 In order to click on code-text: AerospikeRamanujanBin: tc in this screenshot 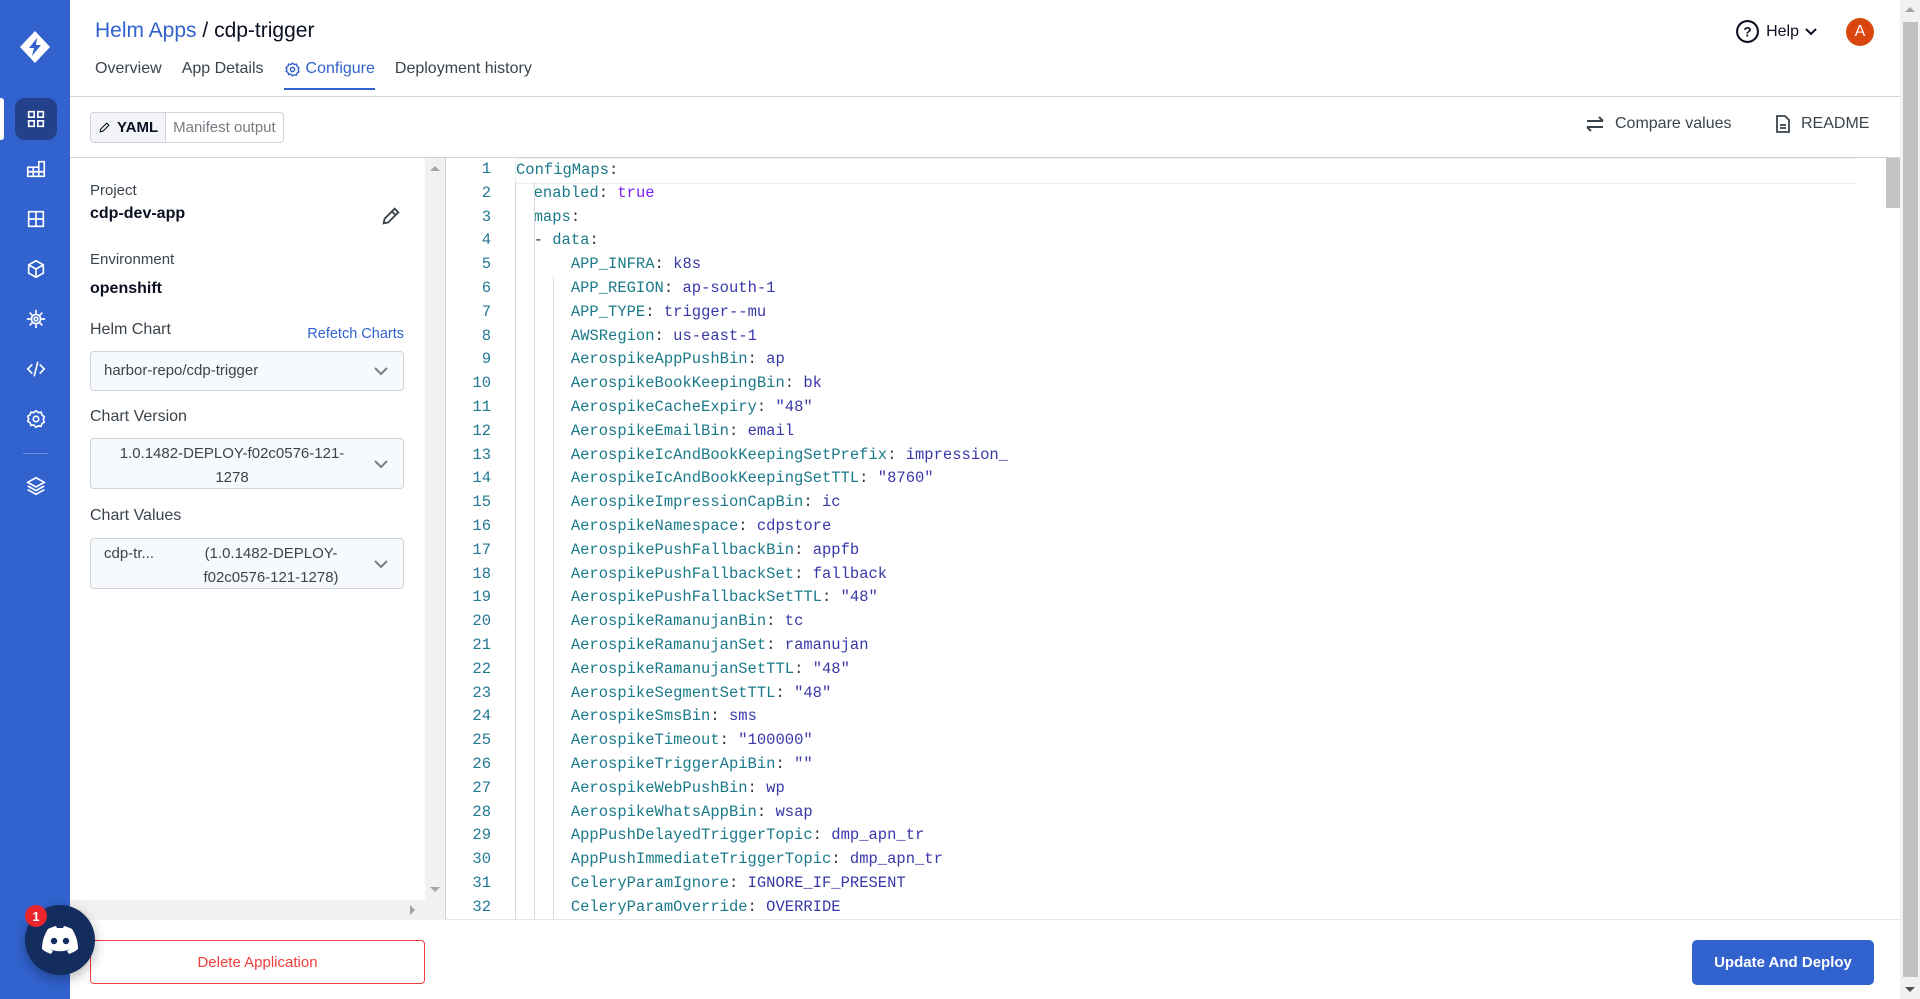, I will do `click(659, 622)`.